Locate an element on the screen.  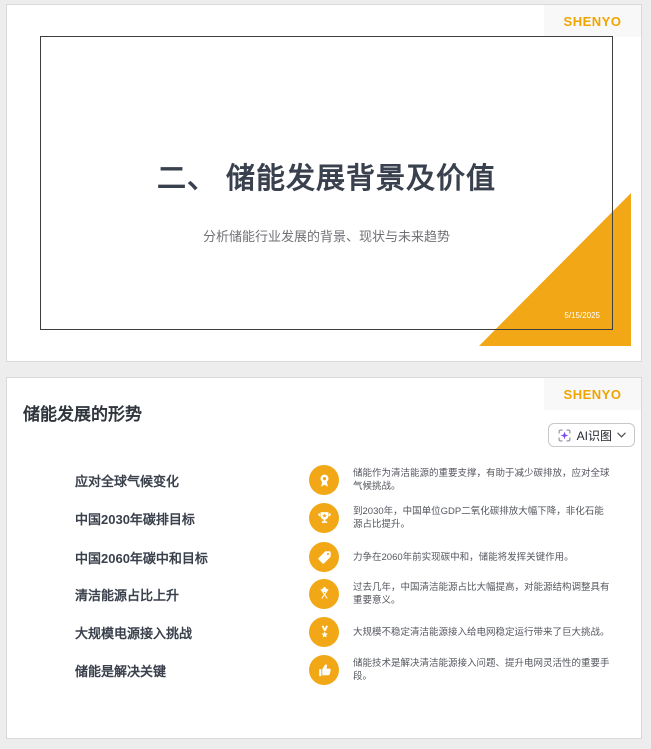
chevron-down-icon is located at coordinates (621, 435).